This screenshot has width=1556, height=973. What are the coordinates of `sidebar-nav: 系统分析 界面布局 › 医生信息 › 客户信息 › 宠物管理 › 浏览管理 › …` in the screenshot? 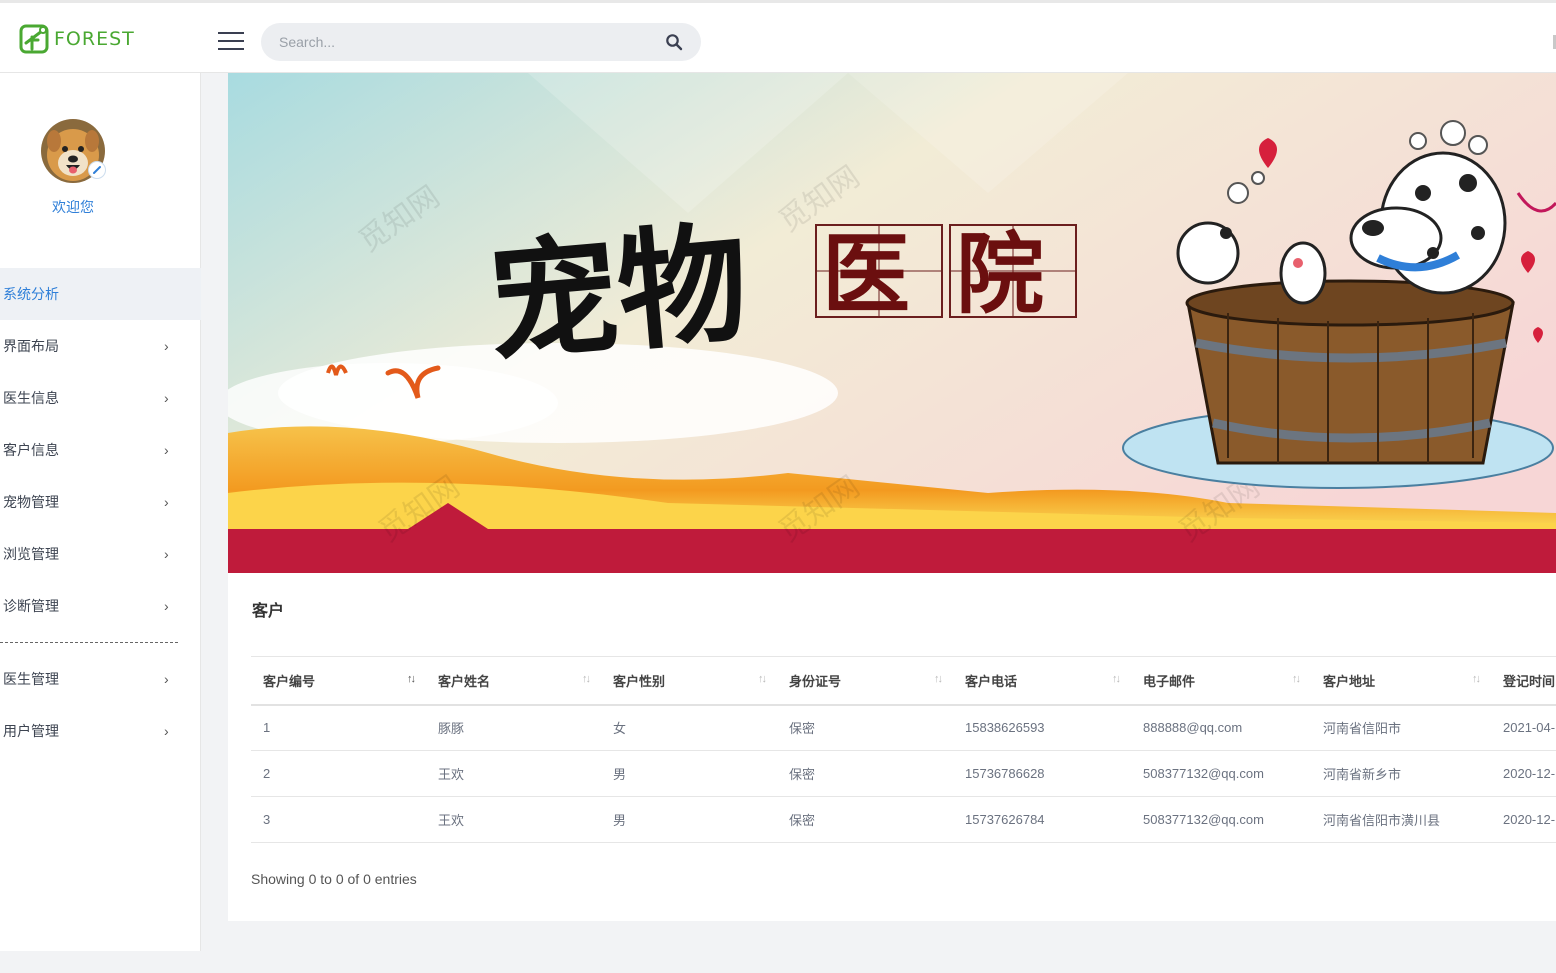 It's located at (100, 512).